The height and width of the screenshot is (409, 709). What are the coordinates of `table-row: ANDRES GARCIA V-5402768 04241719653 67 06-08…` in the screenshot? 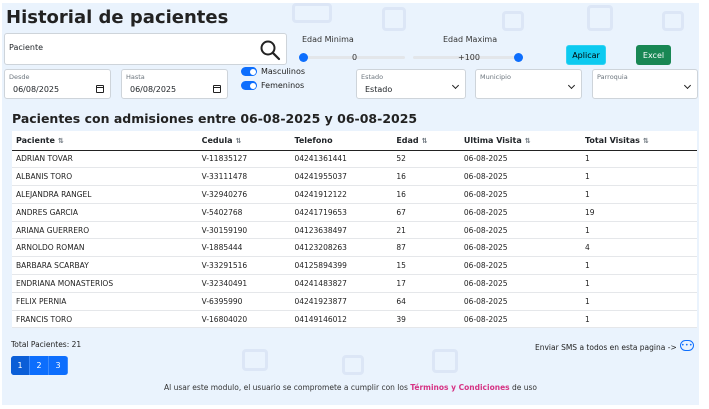 It's located at (354, 212).